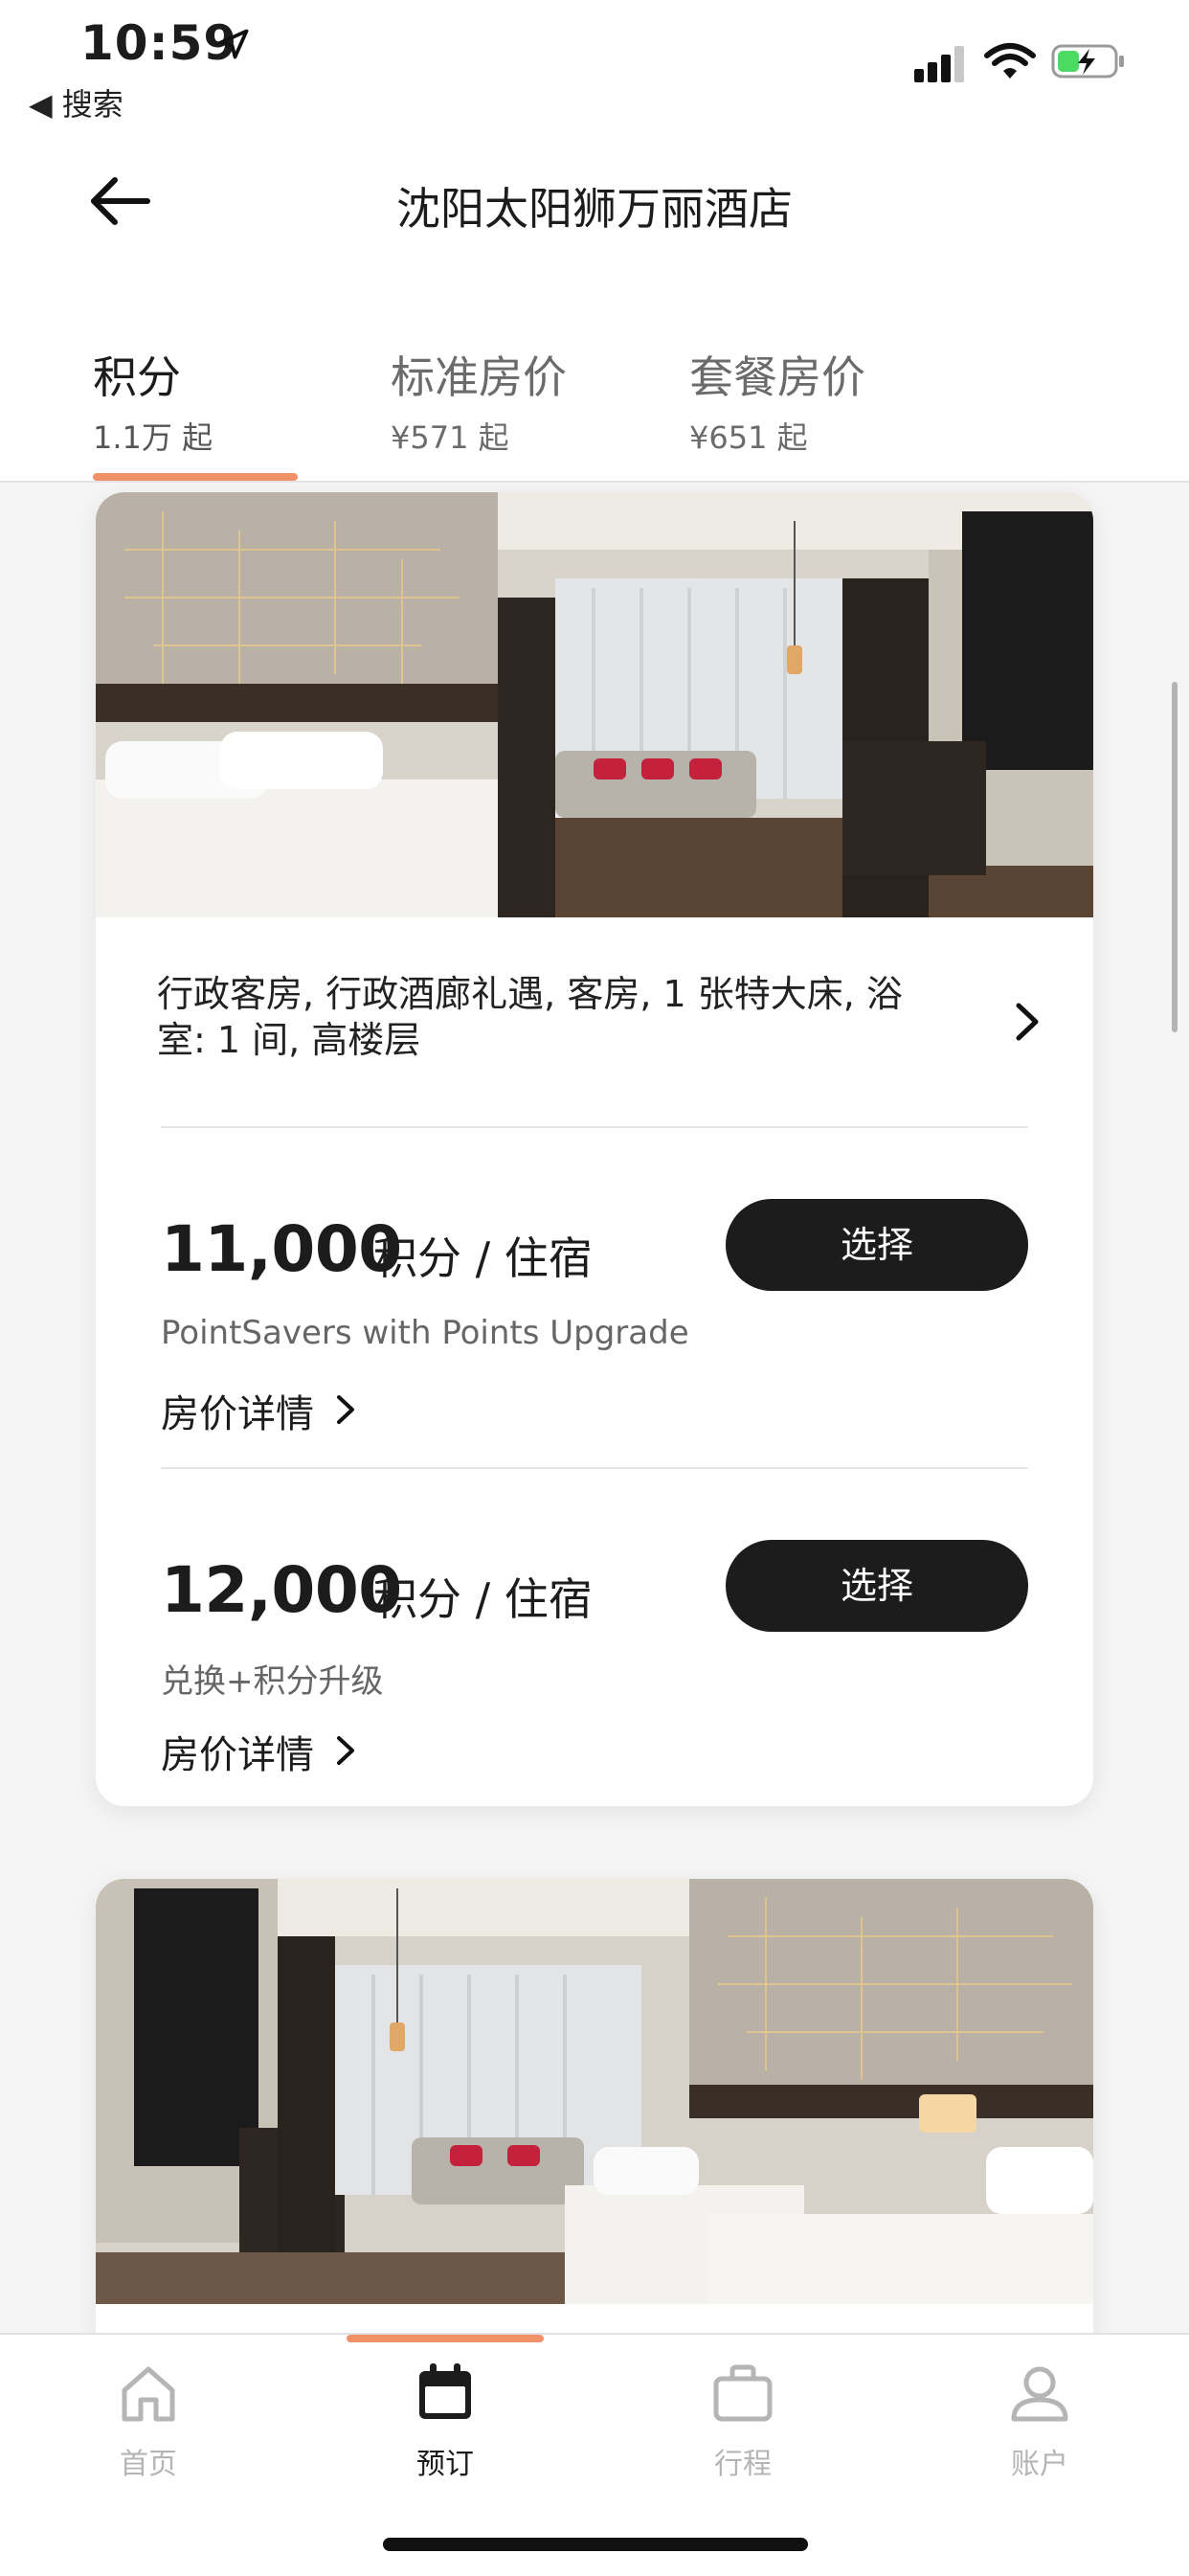  I want to click on nav-book-label: 预订, so click(445, 2464).